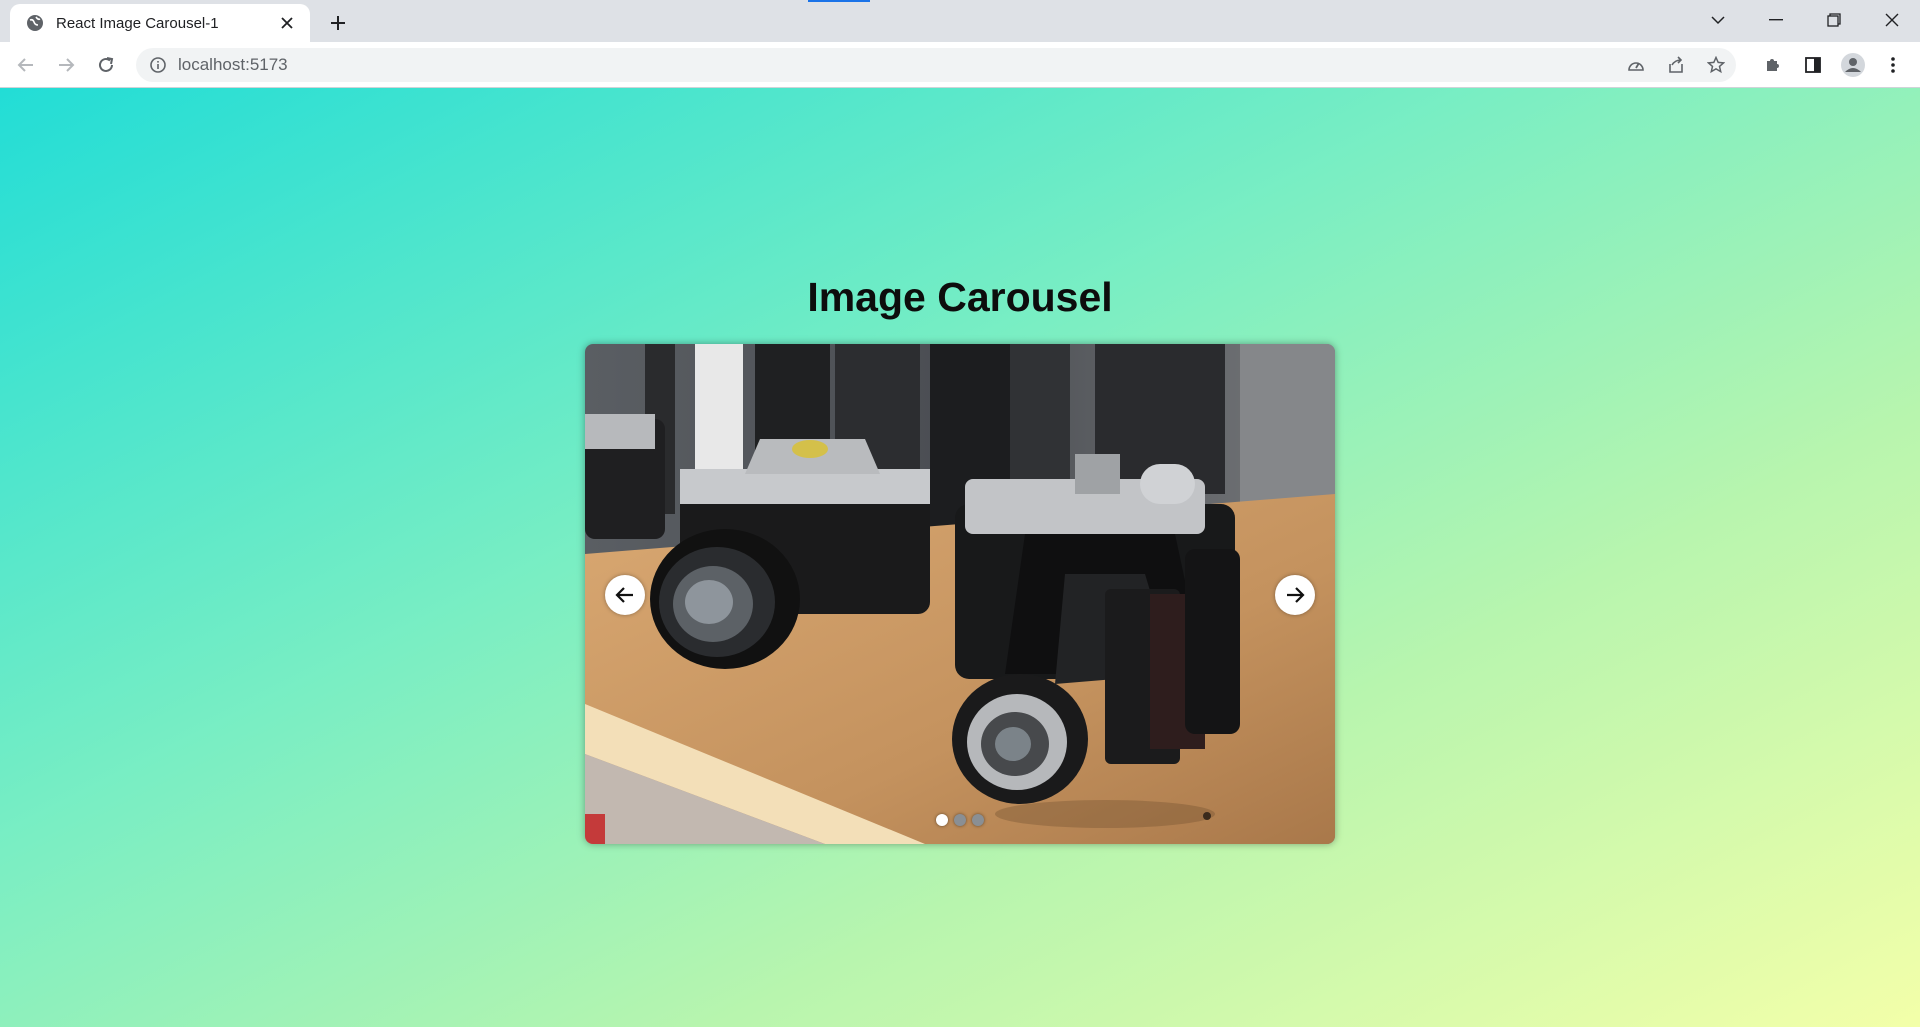 This screenshot has height=1027, width=1920. What do you see at coordinates (26, 65) in the screenshot?
I see `back-button` at bounding box center [26, 65].